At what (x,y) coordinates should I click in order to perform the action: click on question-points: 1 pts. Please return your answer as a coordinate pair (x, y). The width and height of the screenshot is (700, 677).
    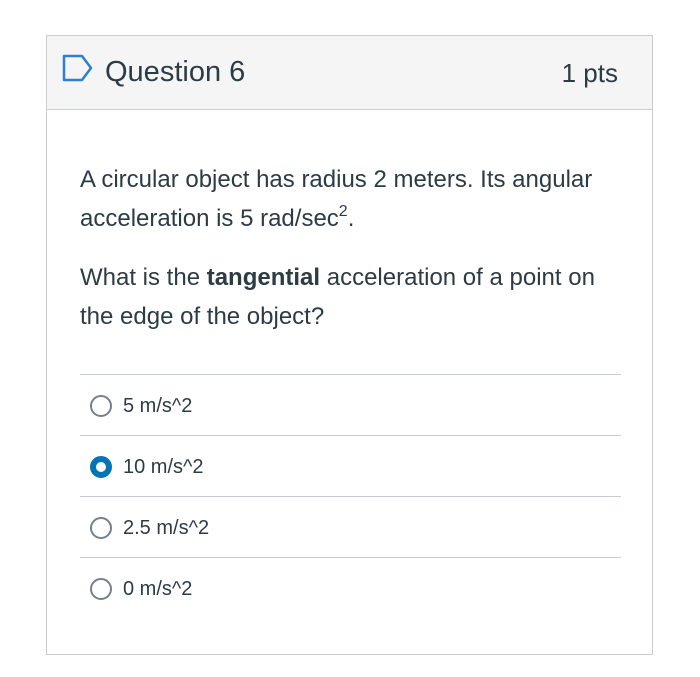
    Looking at the image, I should click on (589, 73).